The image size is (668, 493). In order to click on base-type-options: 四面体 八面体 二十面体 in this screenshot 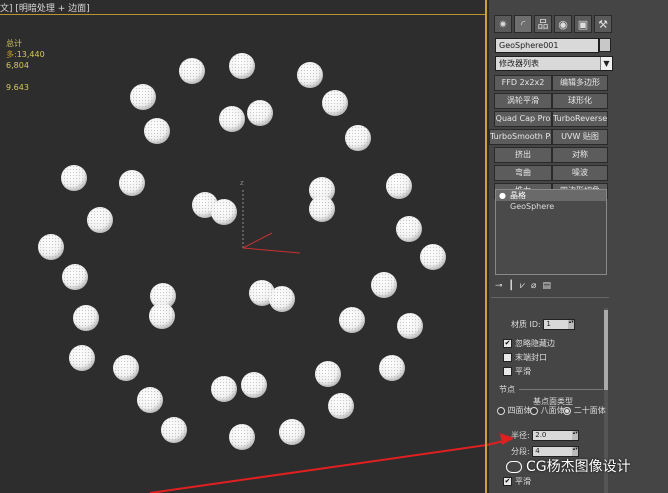, I will do `click(553, 410)`.